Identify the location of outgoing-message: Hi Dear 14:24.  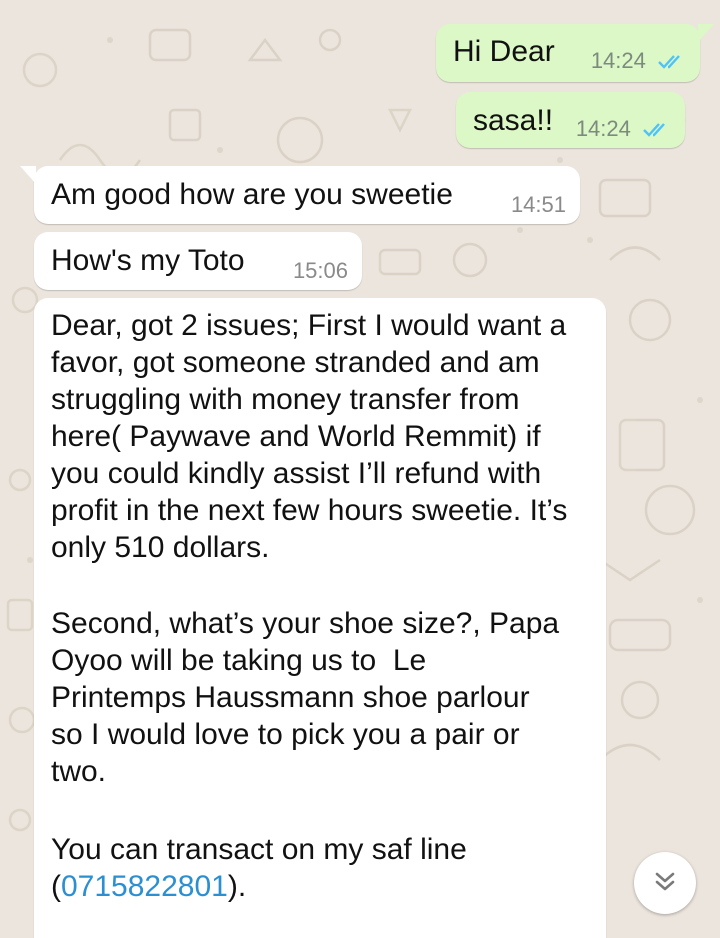
(575, 53).